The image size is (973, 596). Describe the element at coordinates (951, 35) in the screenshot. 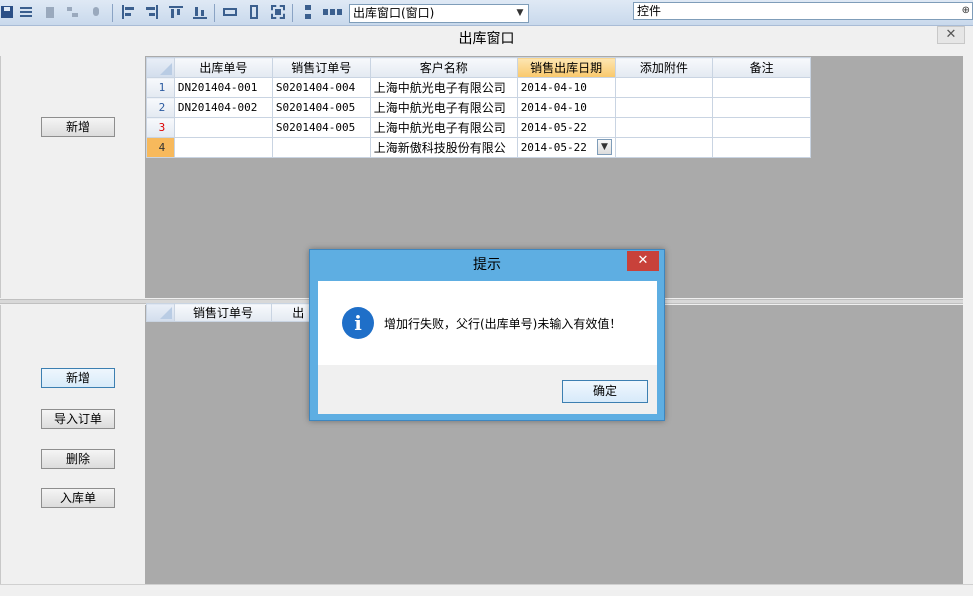

I see `window-close-button: ✕` at that location.